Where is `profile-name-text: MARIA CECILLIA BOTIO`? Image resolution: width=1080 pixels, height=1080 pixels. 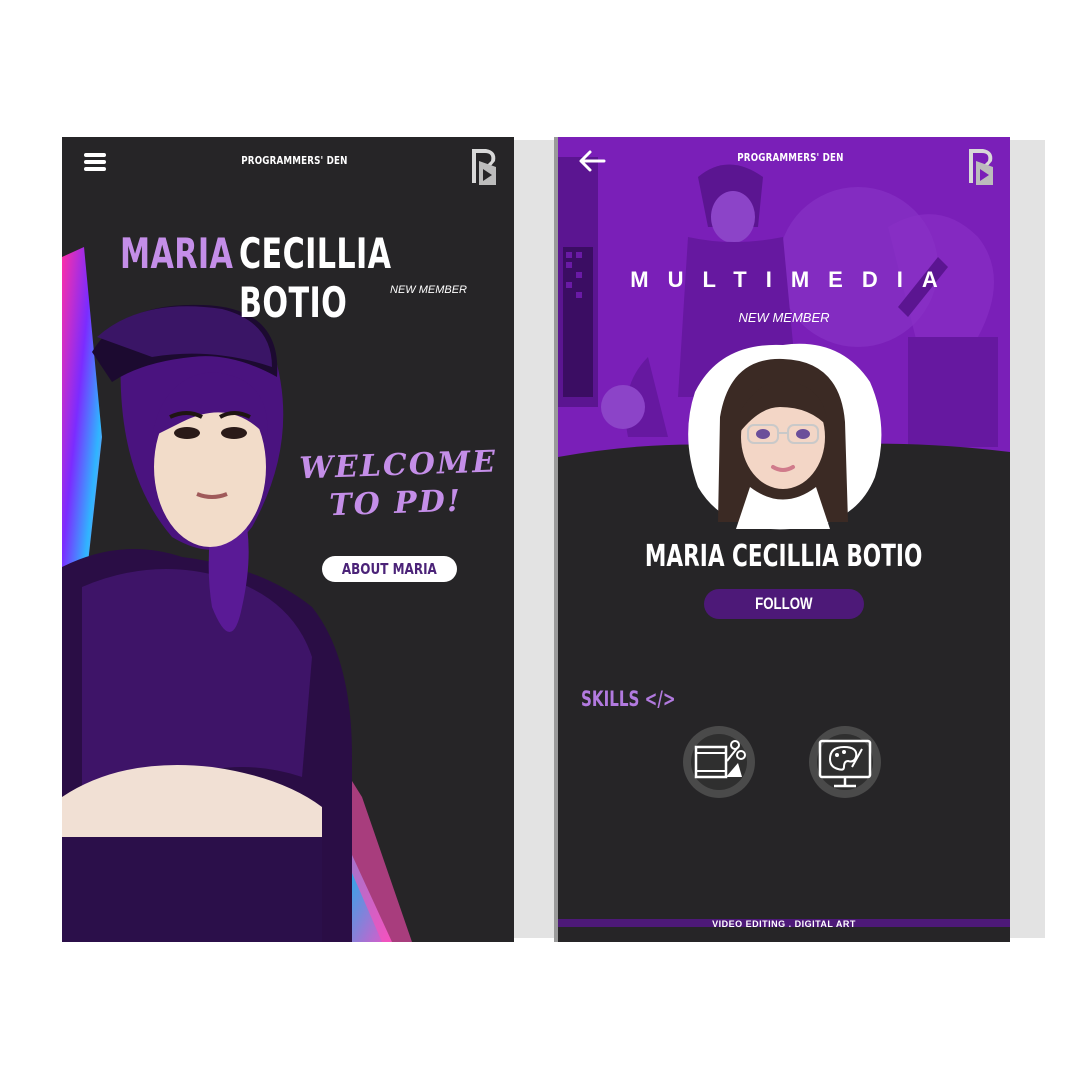 profile-name-text: MARIA CECILLIA BOTIO is located at coordinates (784, 556).